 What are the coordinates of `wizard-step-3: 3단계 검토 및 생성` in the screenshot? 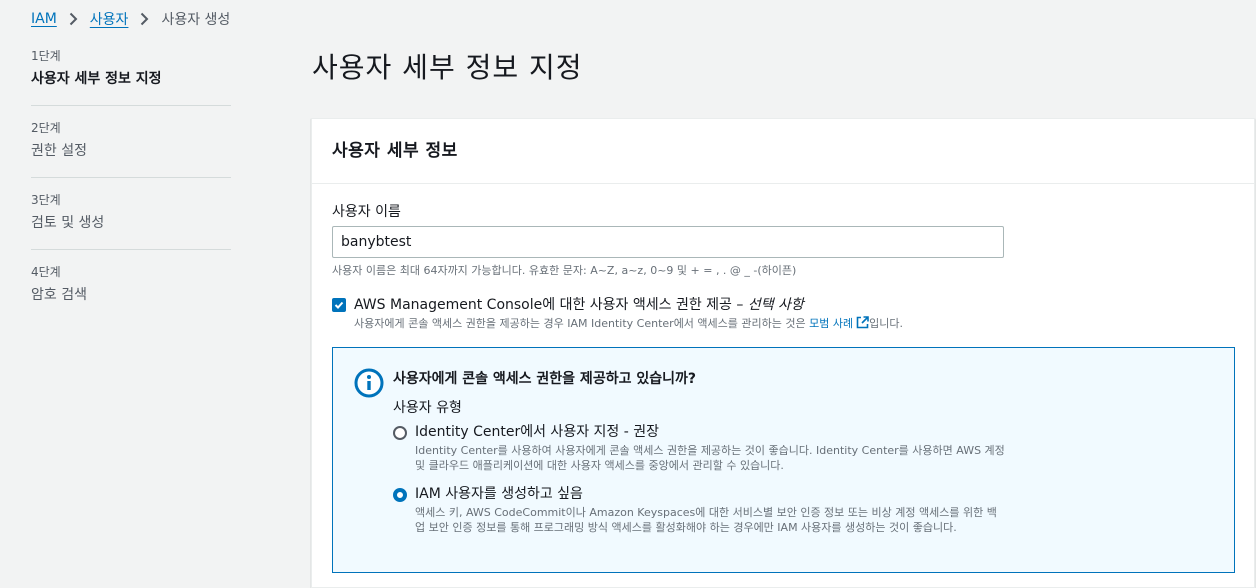 It's located at (131, 221).